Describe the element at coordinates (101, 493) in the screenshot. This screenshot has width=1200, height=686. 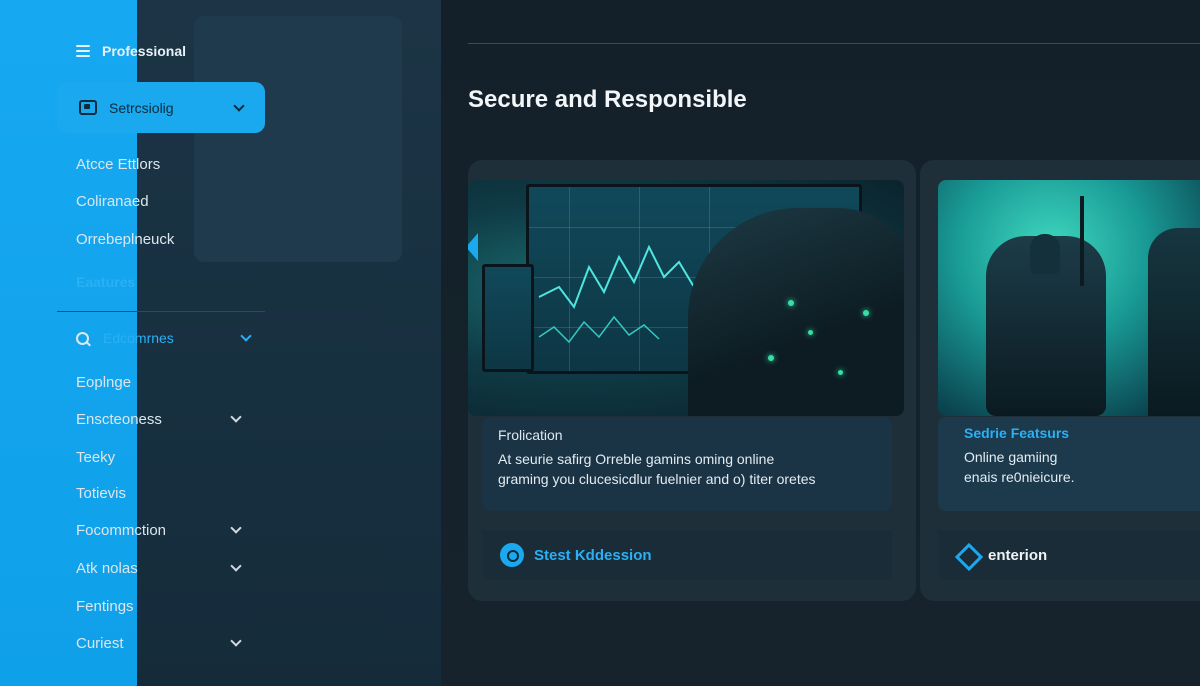
I see `sidebar-item-label: Totievis` at that location.